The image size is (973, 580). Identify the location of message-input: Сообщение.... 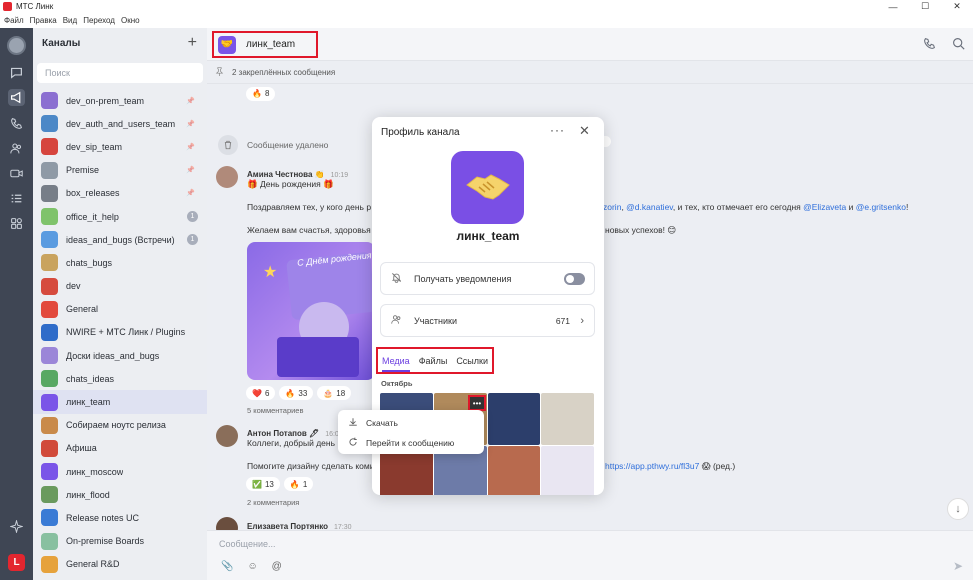
(247, 544).